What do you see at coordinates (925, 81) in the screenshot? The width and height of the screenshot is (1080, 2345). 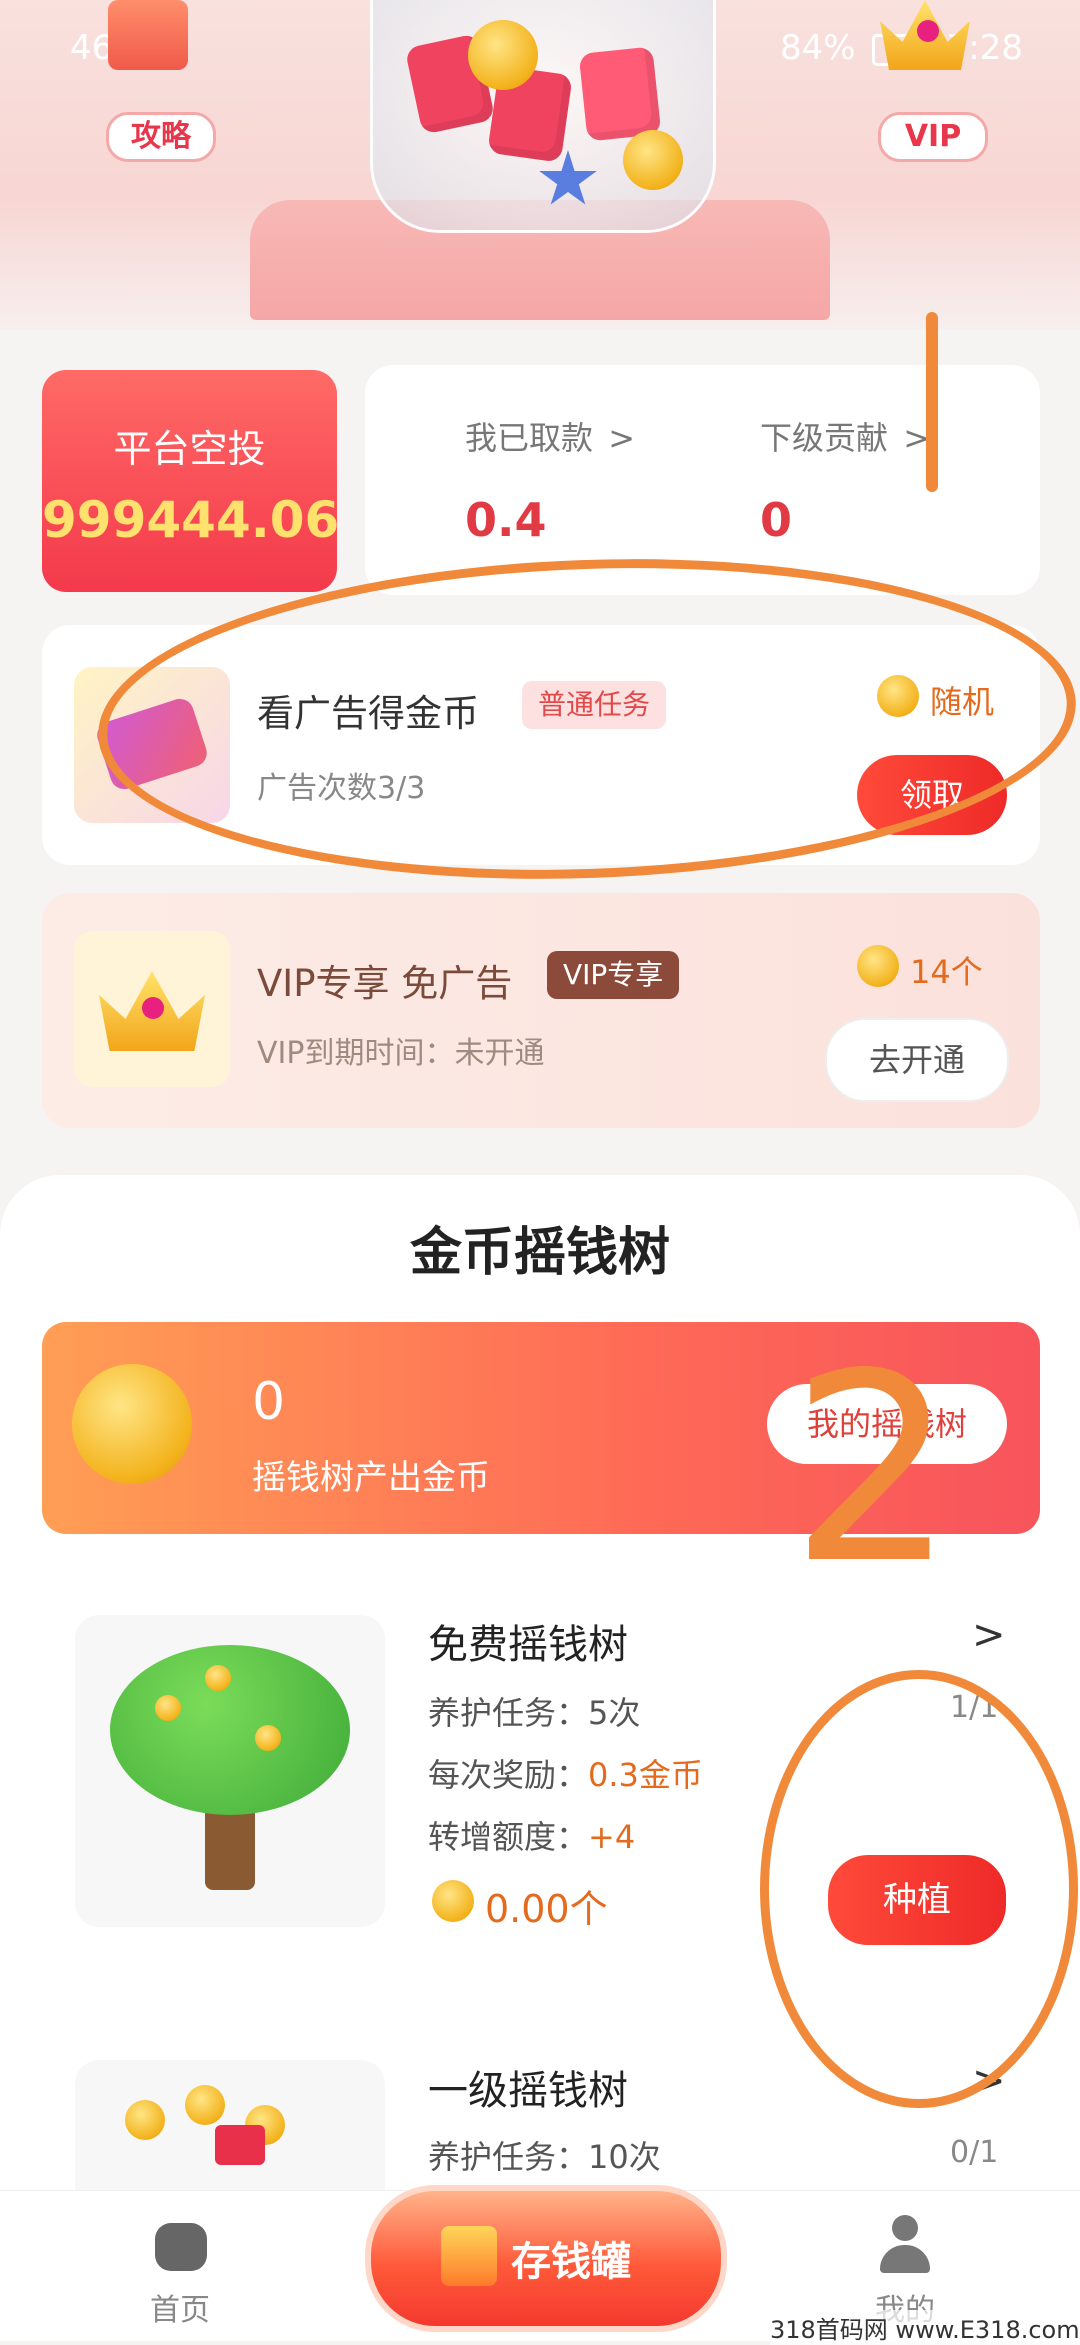 I see `vip-crown-icon: VIP` at bounding box center [925, 81].